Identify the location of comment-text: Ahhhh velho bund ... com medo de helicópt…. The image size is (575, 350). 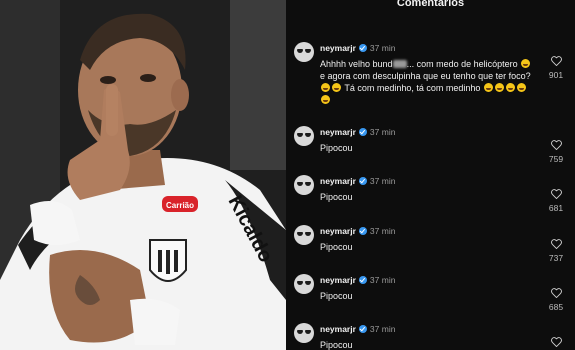
(426, 82).